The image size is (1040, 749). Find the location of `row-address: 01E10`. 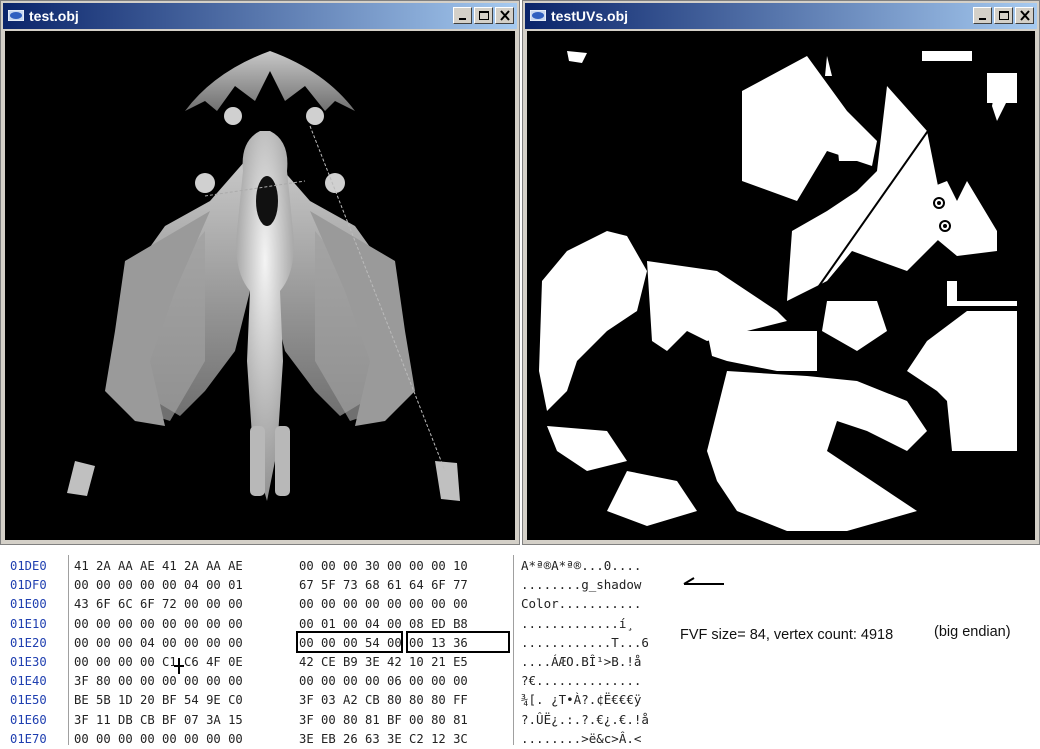

row-address: 01E10 is located at coordinates (28, 624).